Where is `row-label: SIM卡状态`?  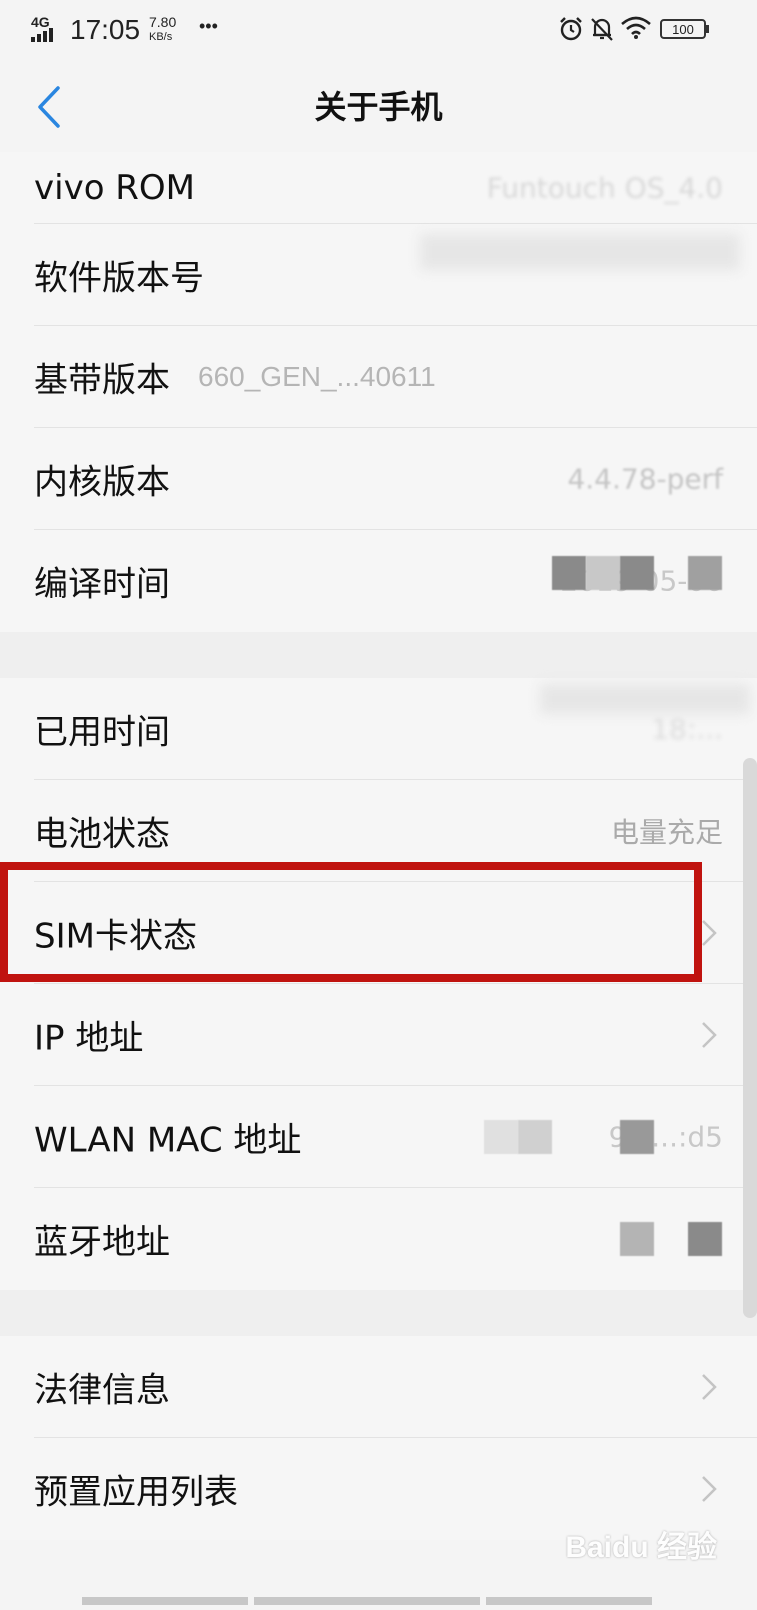
row-label: SIM卡状态 is located at coordinates (115, 936).